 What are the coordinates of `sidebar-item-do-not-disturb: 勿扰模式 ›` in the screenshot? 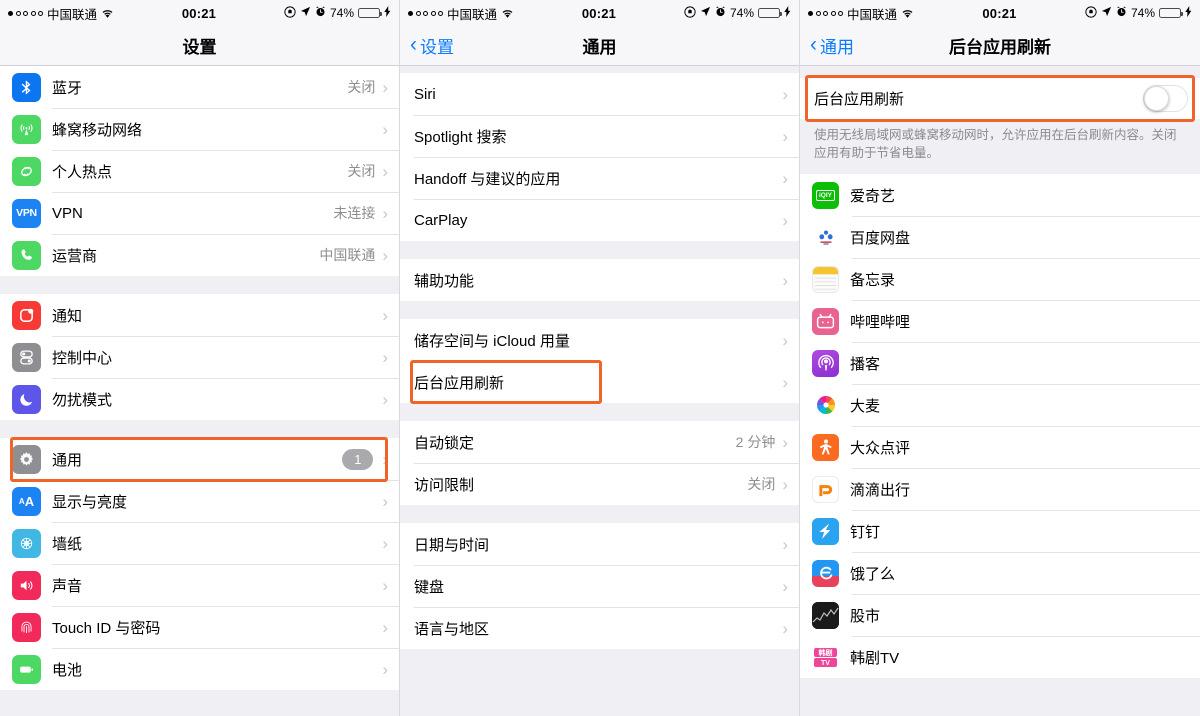 It's located at (199, 399).